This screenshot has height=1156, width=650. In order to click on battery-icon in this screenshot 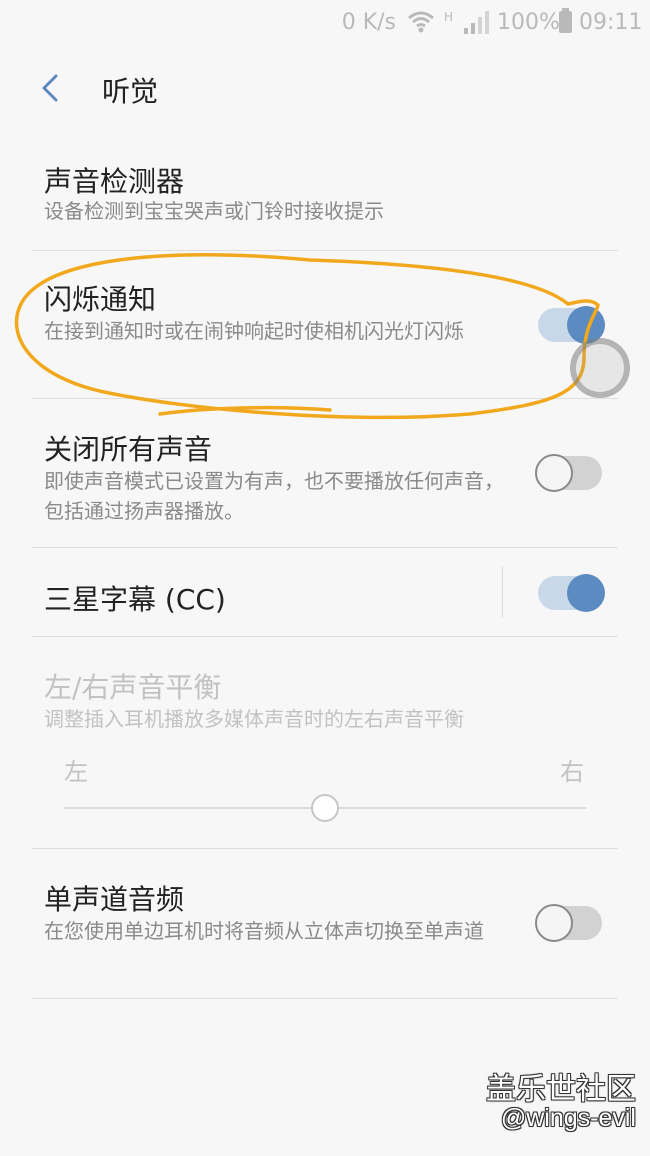, I will do `click(565, 20)`.